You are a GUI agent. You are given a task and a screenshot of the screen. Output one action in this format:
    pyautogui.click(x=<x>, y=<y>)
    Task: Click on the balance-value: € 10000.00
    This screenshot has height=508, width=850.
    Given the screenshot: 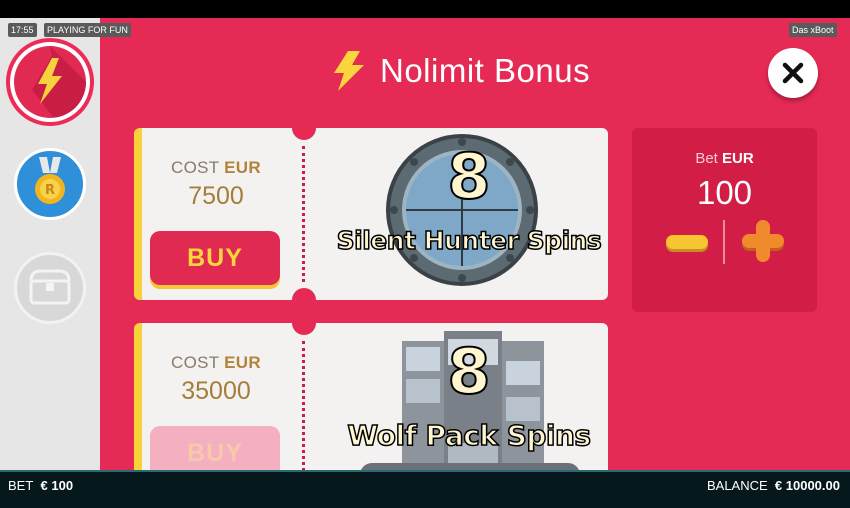 What is the action you would take?
    pyautogui.click(x=807, y=485)
    